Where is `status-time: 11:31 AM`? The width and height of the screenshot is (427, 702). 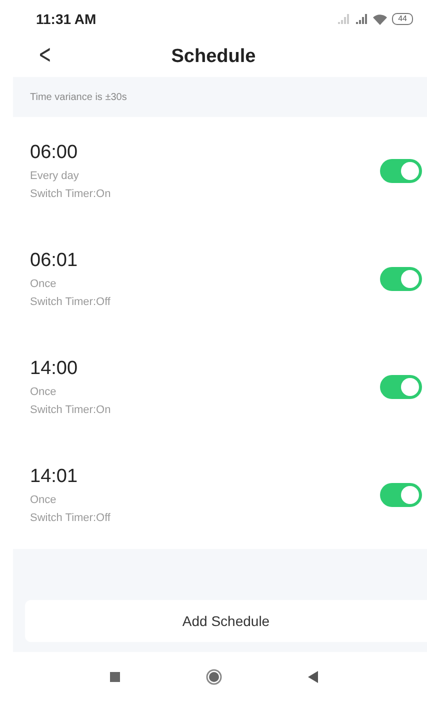
status-time: 11:31 AM is located at coordinates (66, 19).